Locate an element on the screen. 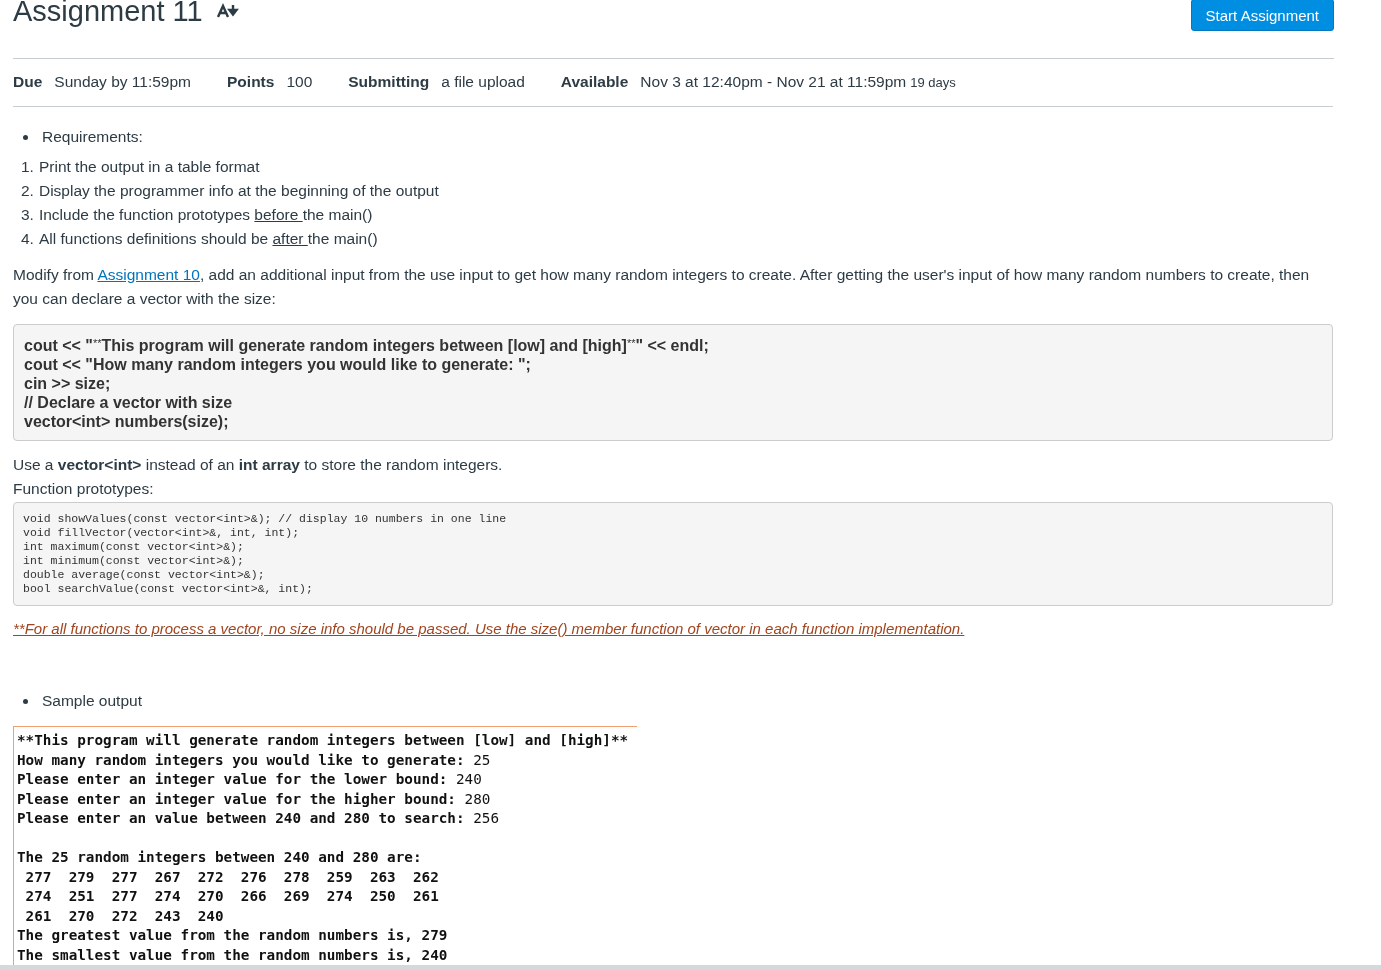 The height and width of the screenshot is (970, 1381). code-line: void showValues(const vector<int>&); // display 10 numbers in one line is located at coordinates (265, 519).